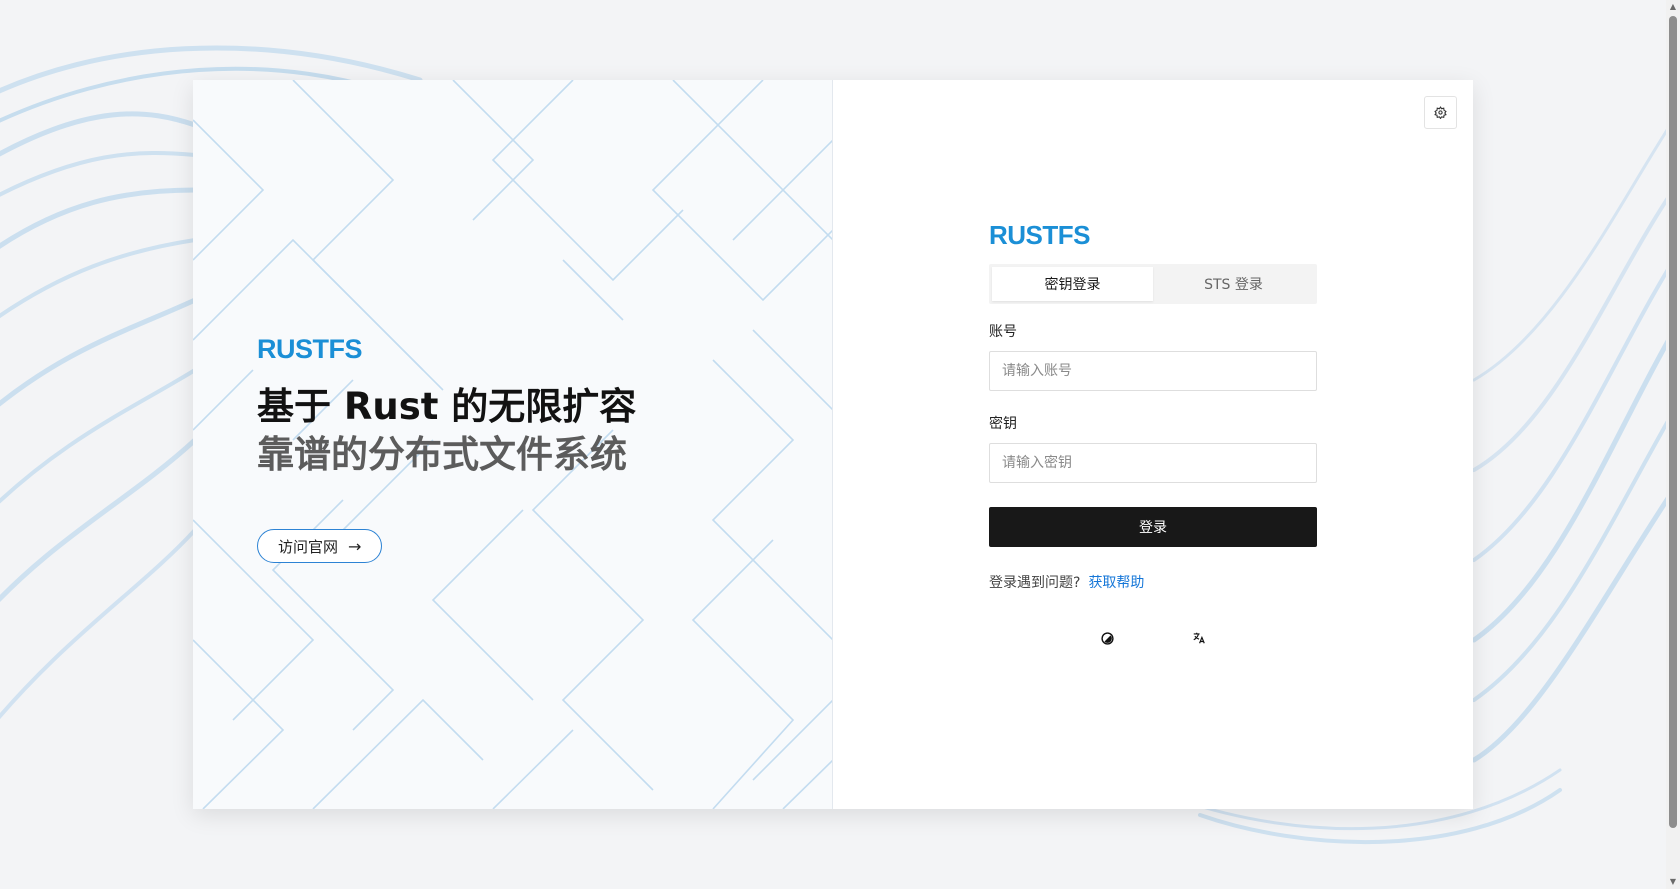 The image size is (1680, 889). I want to click on language-button, so click(1199, 638).